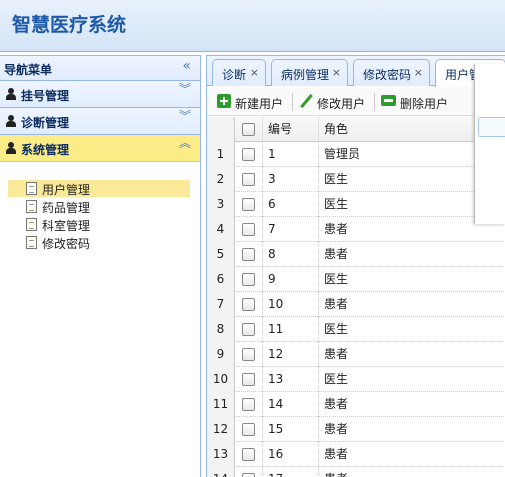 The image size is (505, 477). I want to click on nav-item-label: 药品管理, so click(66, 208).